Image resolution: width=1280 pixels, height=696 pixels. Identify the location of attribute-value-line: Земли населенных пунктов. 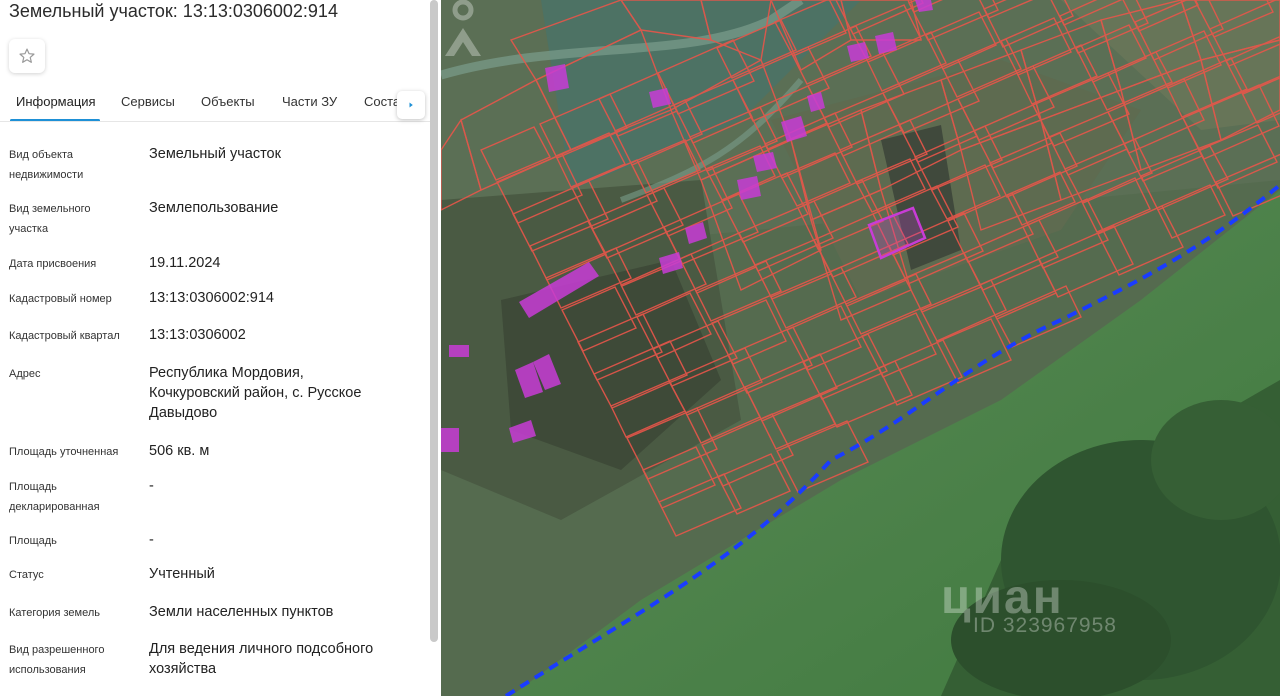
(241, 612).